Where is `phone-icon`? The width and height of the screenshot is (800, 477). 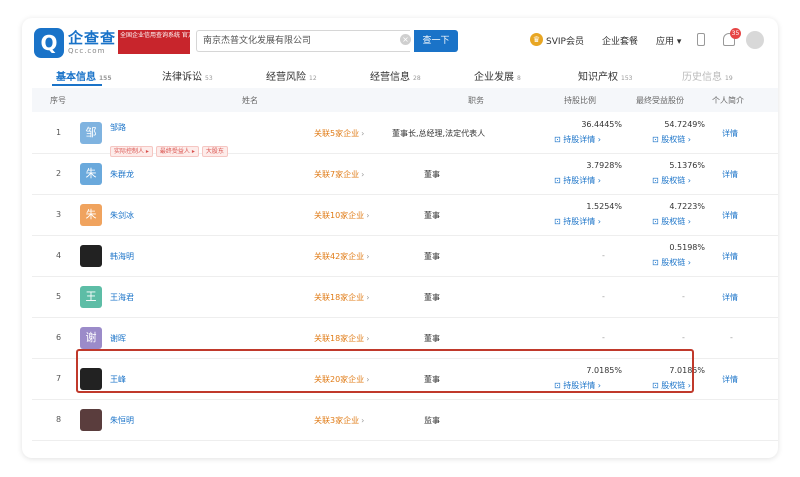 phone-icon is located at coordinates (701, 39).